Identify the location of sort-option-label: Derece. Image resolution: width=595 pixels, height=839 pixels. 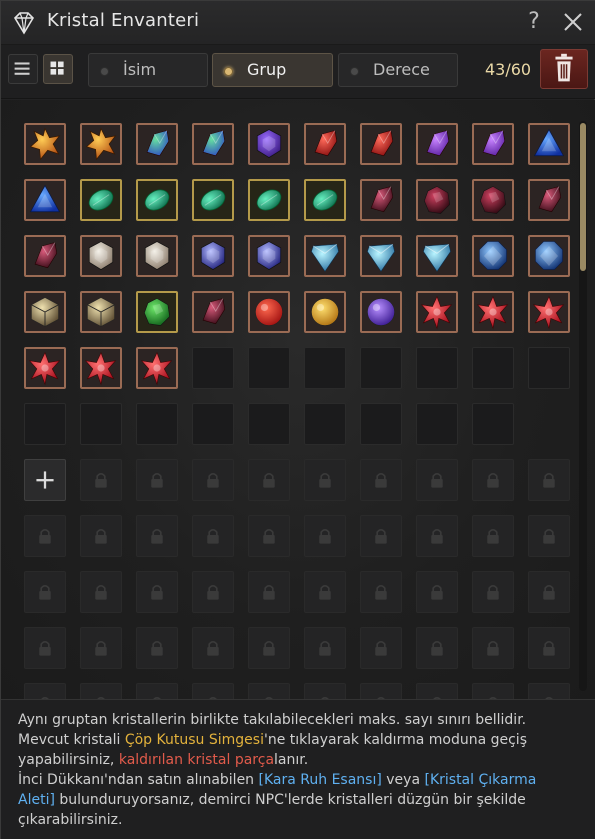
(401, 69).